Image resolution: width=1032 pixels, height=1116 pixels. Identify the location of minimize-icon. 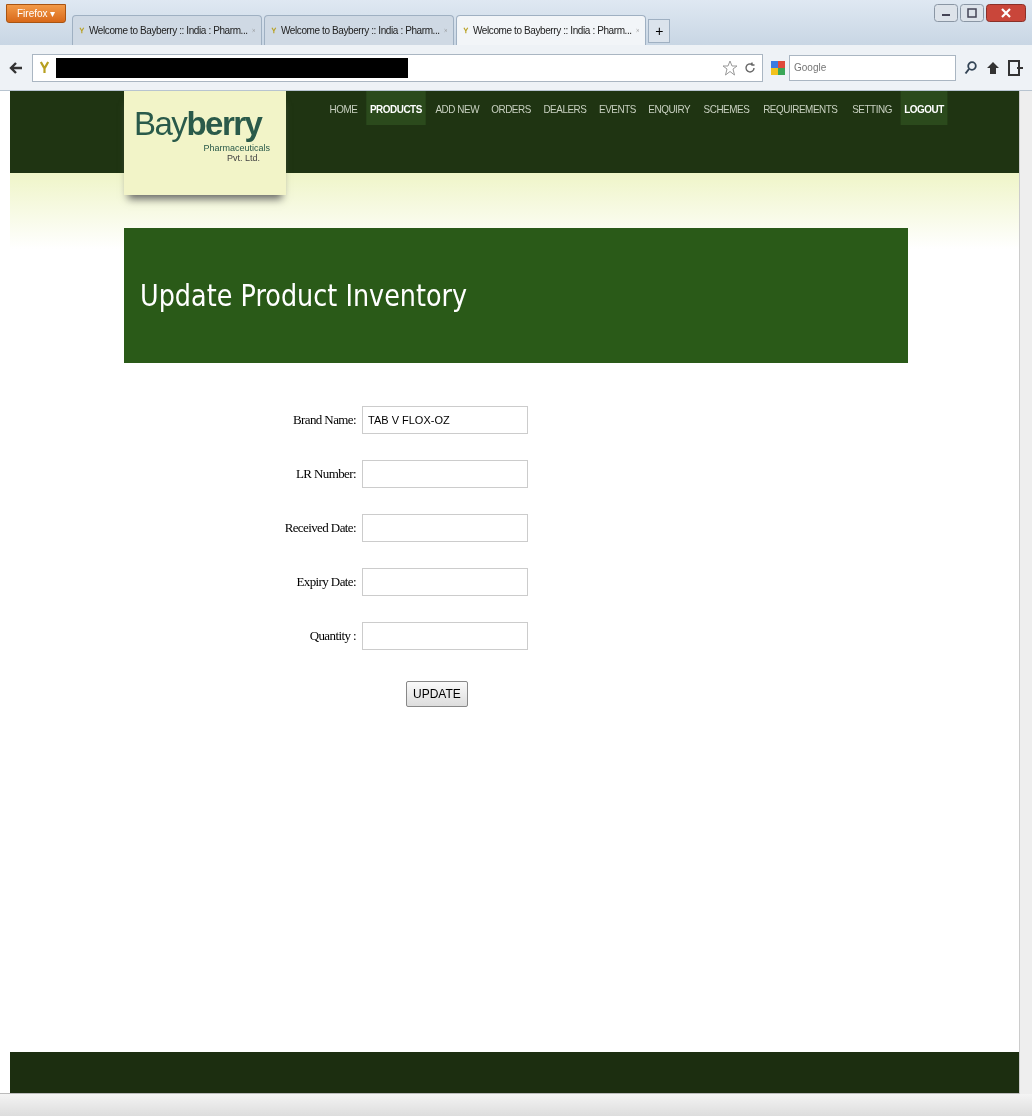
(946, 13).